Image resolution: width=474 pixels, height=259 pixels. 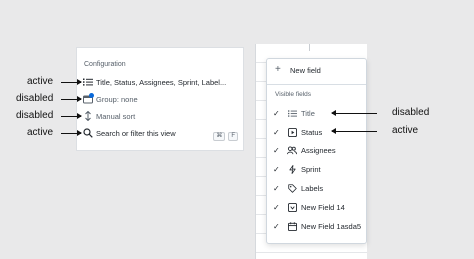 What do you see at coordinates (136, 133) in the screenshot?
I see `search-filter-label: Search or filter this view` at bounding box center [136, 133].